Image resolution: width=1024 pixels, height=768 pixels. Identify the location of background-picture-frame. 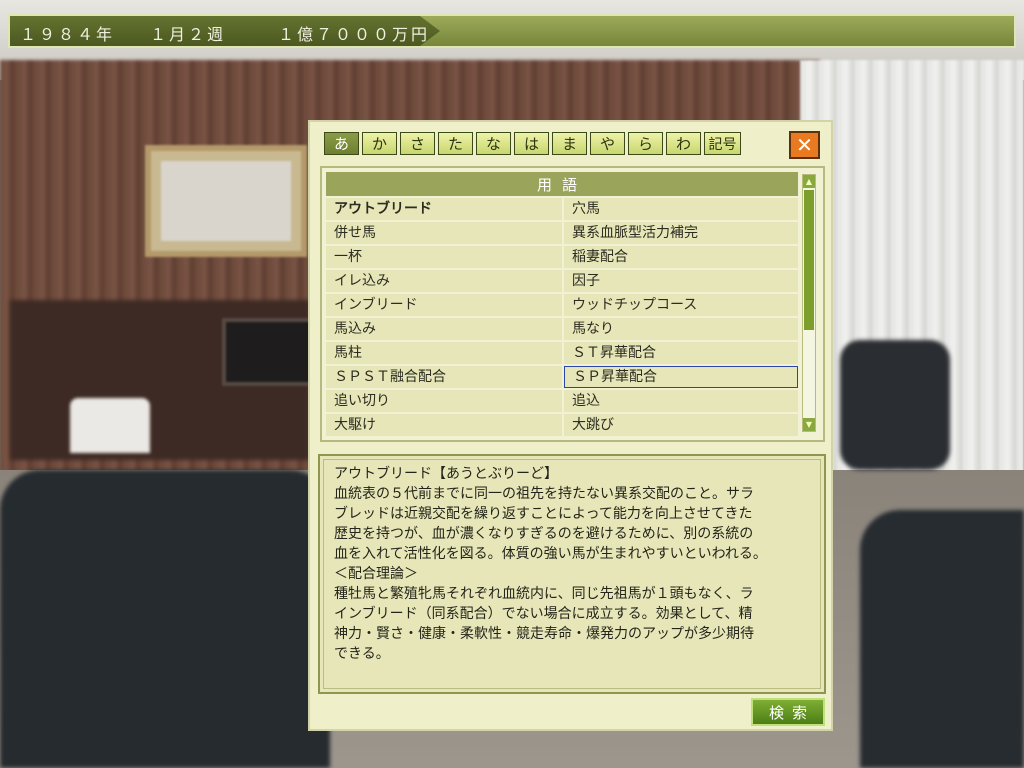
(226, 201).